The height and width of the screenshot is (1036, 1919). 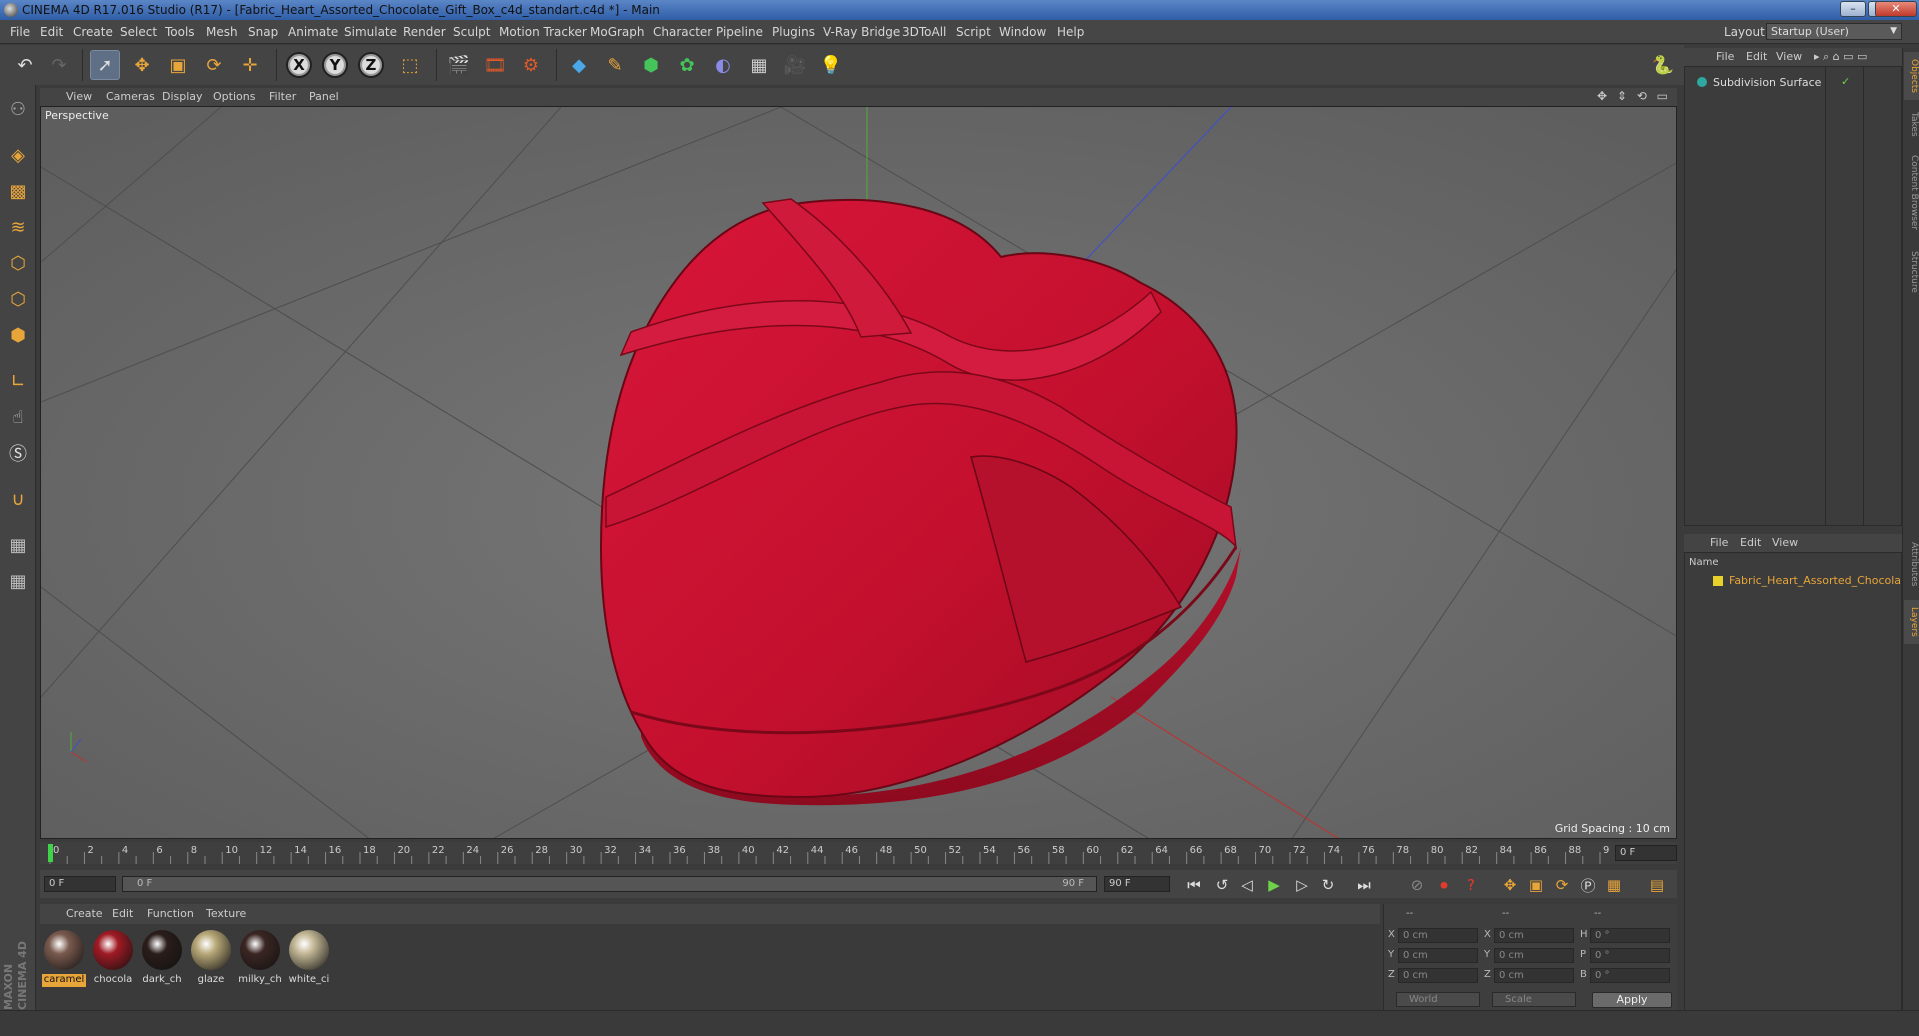 What do you see at coordinates (424, 32) in the screenshot?
I see `menu-render: Render` at bounding box center [424, 32].